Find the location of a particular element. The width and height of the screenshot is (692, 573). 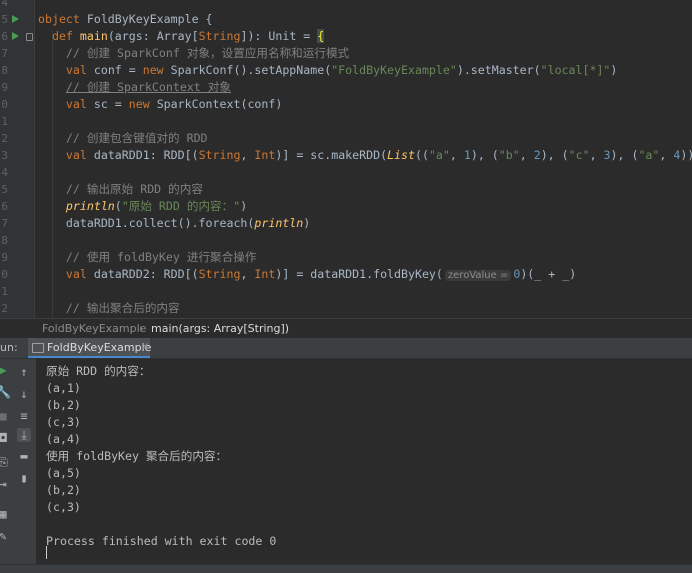

code-line: 2 // 创建包含键值对的 RDD is located at coordinates (346, 138).